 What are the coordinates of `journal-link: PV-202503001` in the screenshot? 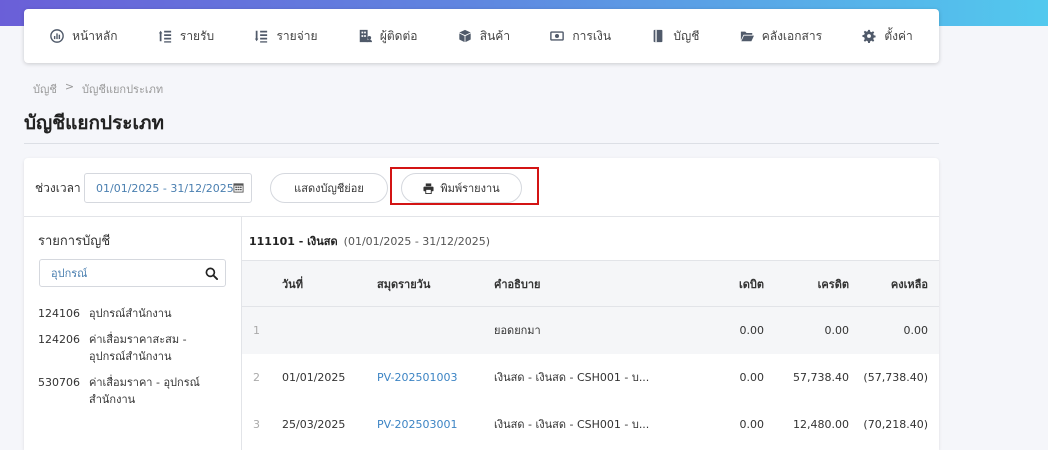 It's located at (417, 424).